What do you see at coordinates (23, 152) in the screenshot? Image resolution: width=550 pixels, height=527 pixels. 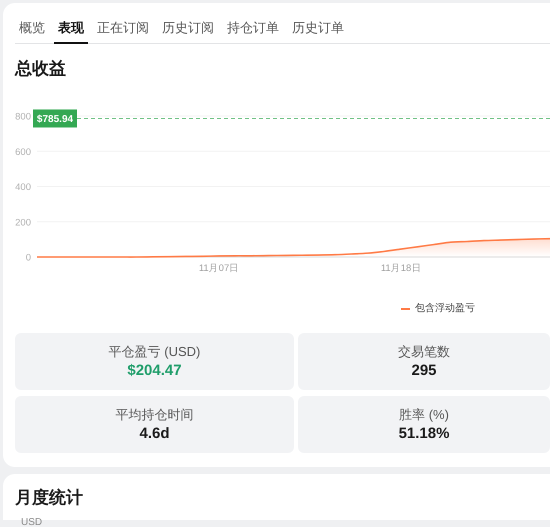 I see `axis-tick-label: 600` at bounding box center [23, 152].